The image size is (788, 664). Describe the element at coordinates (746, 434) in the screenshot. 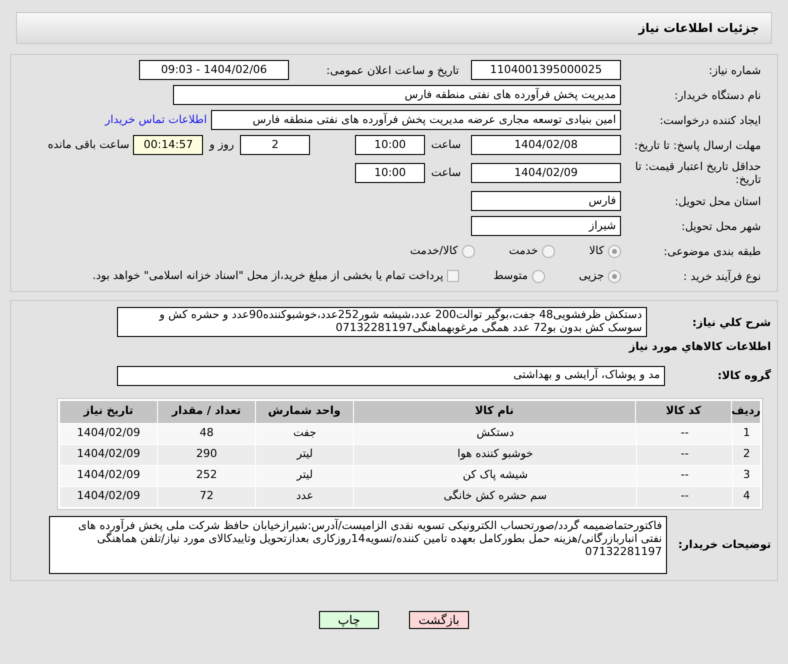

I see `table-cell: 1` at that location.